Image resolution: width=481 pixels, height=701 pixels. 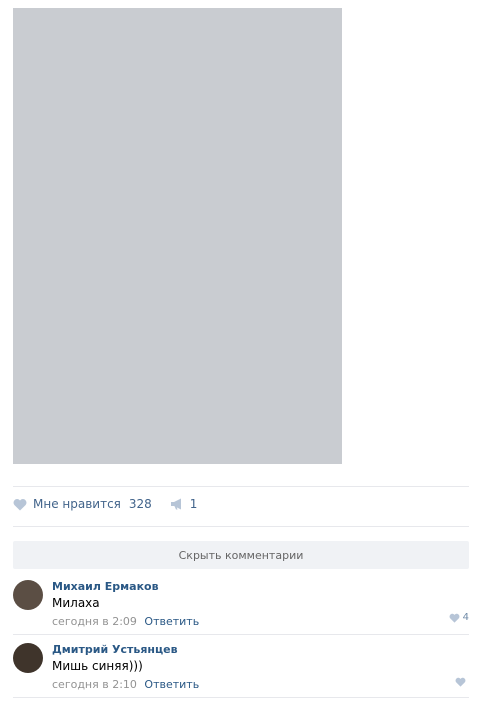 I want to click on comment-like-button, so click(x=462, y=682).